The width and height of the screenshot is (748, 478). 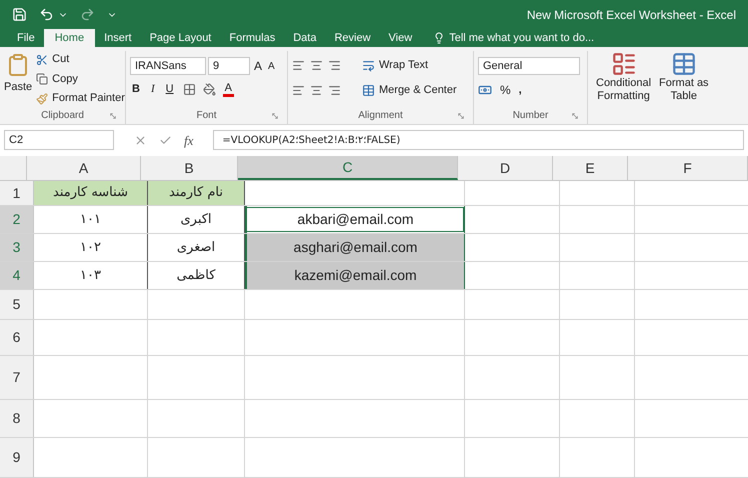 What do you see at coordinates (189, 140) in the screenshot?
I see `insert-function-button: fx` at bounding box center [189, 140].